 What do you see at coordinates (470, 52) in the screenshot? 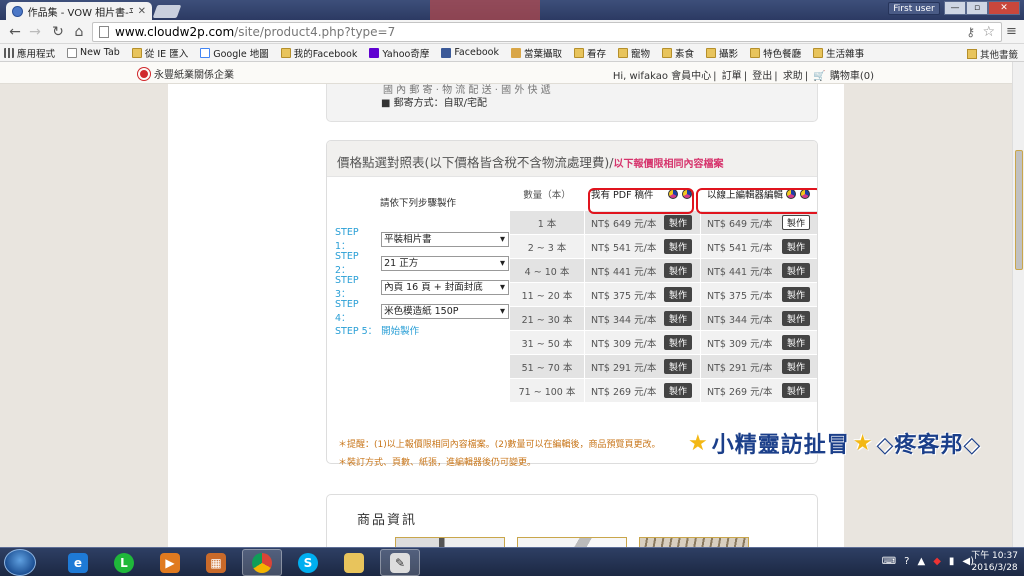
I see `bookmark-item: Facebook` at bounding box center [470, 52].